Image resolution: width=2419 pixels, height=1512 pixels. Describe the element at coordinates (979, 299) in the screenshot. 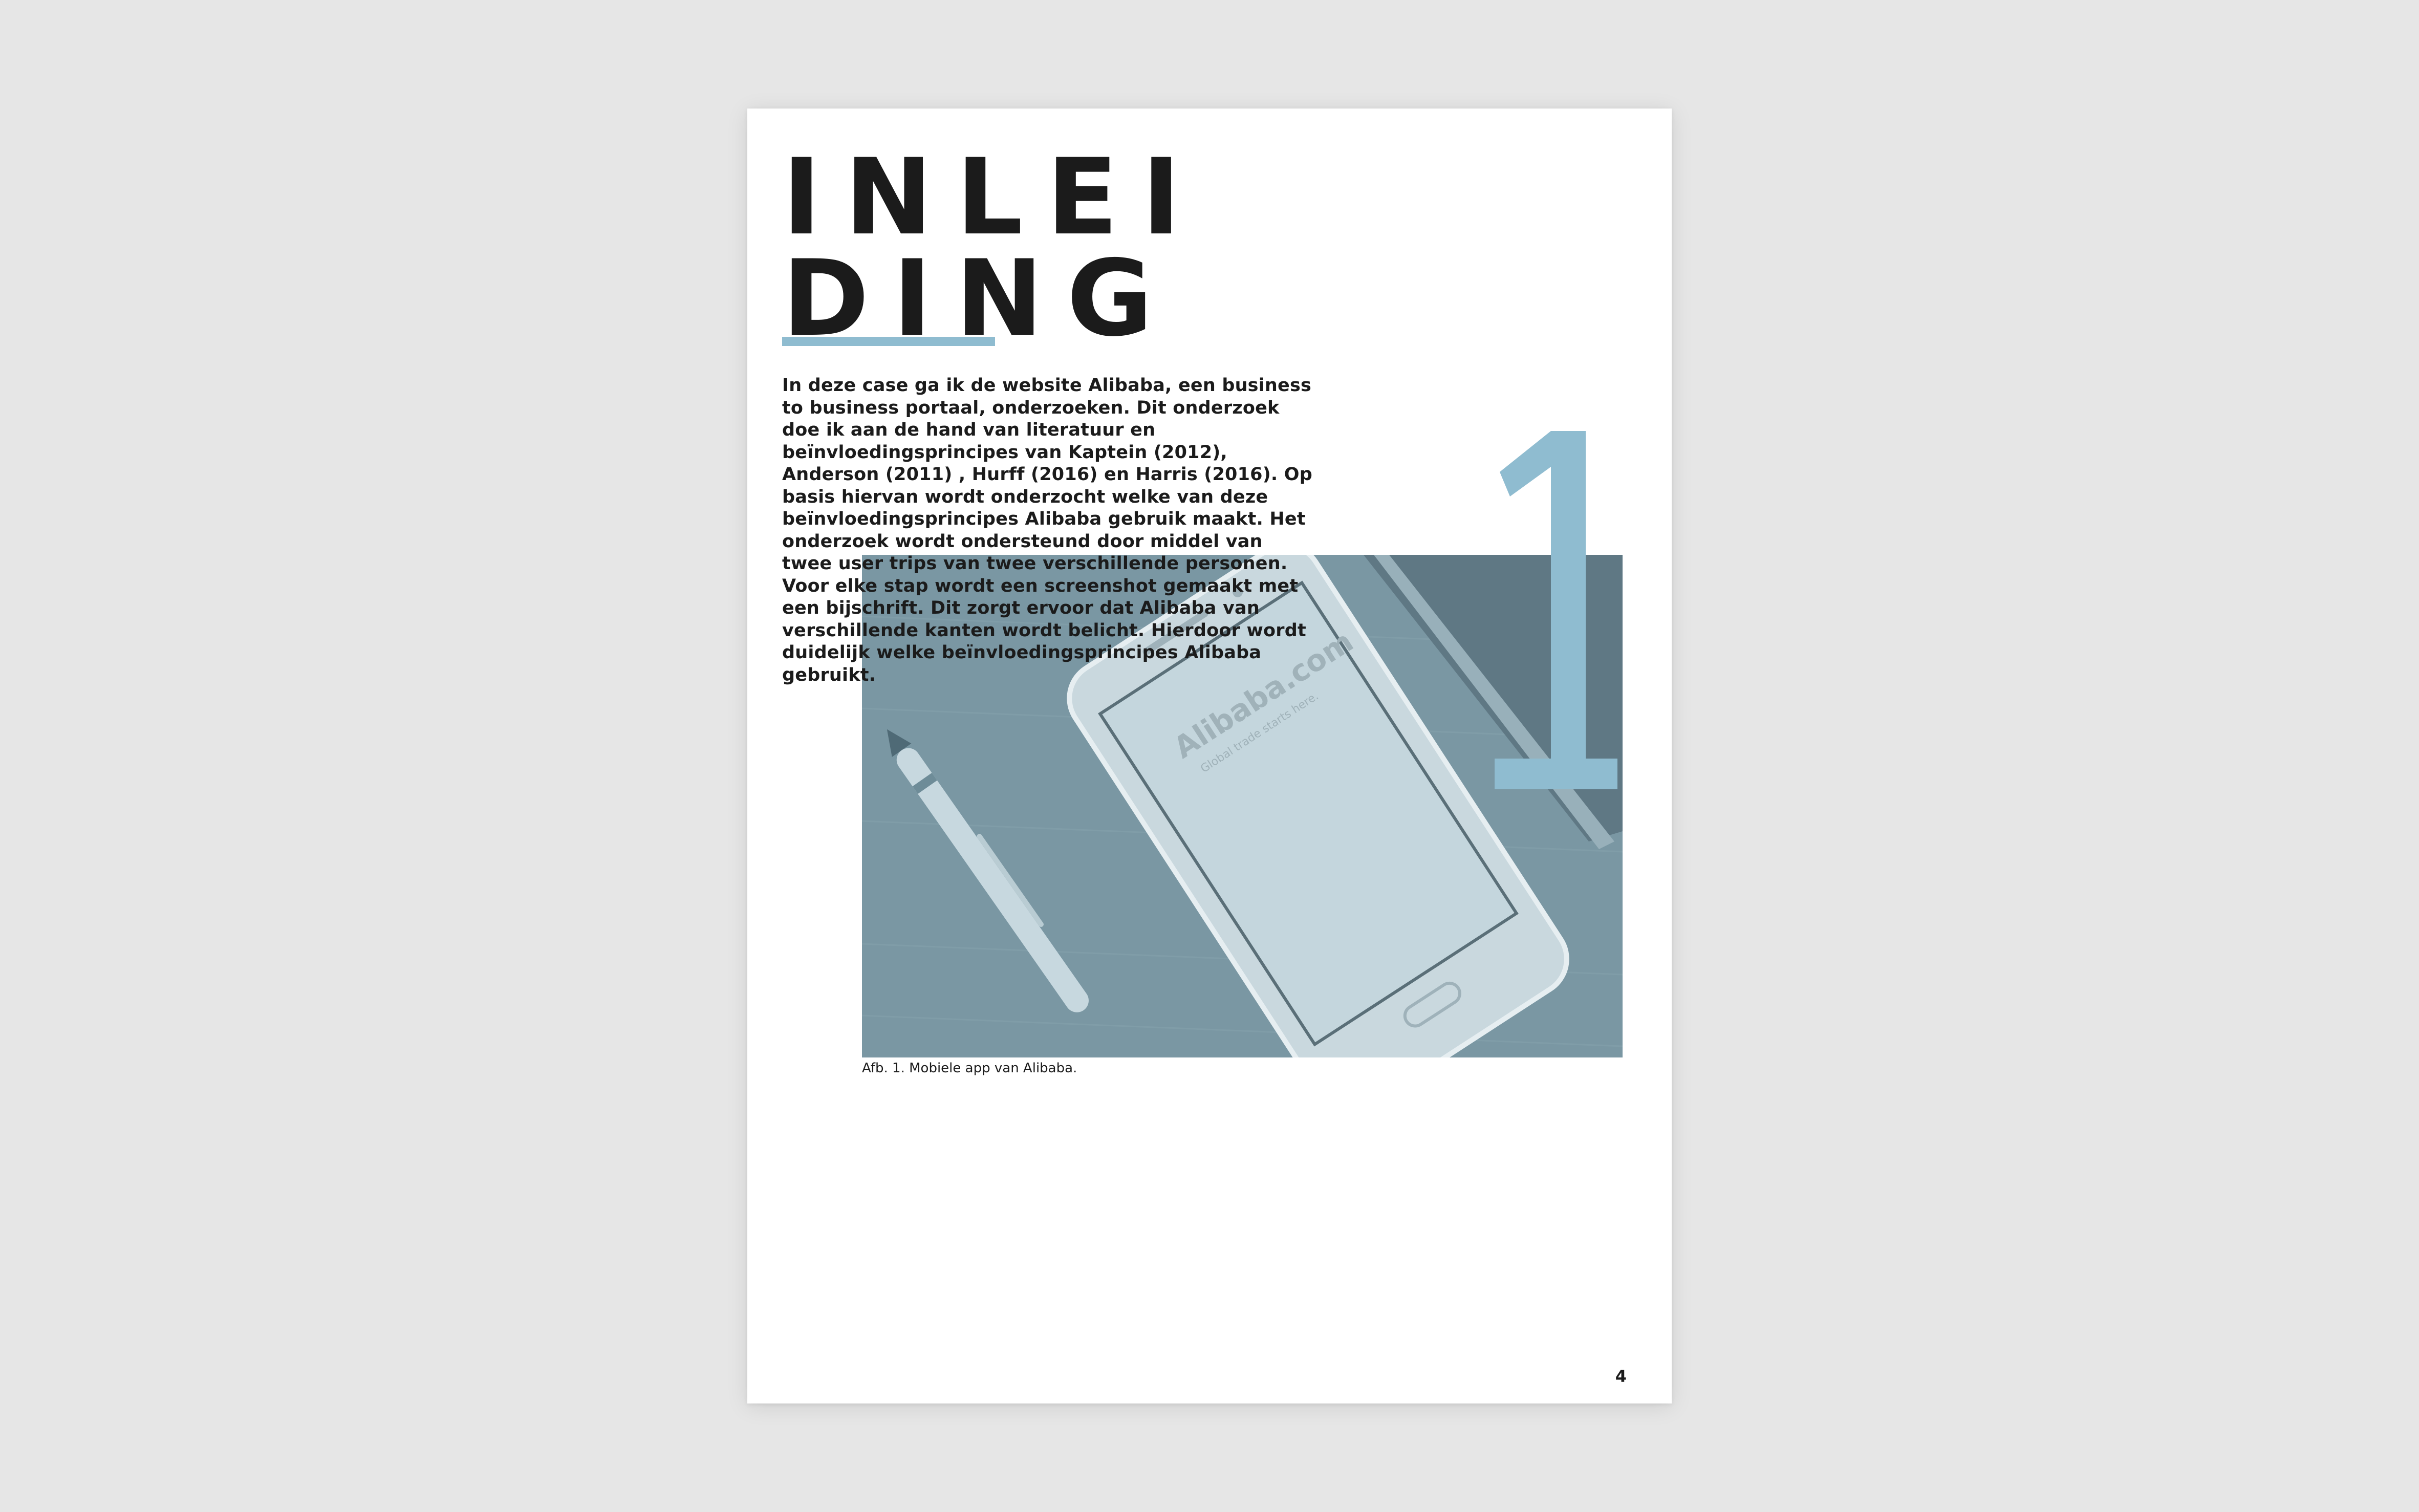

I see `chapter-title-line-2: DING` at that location.